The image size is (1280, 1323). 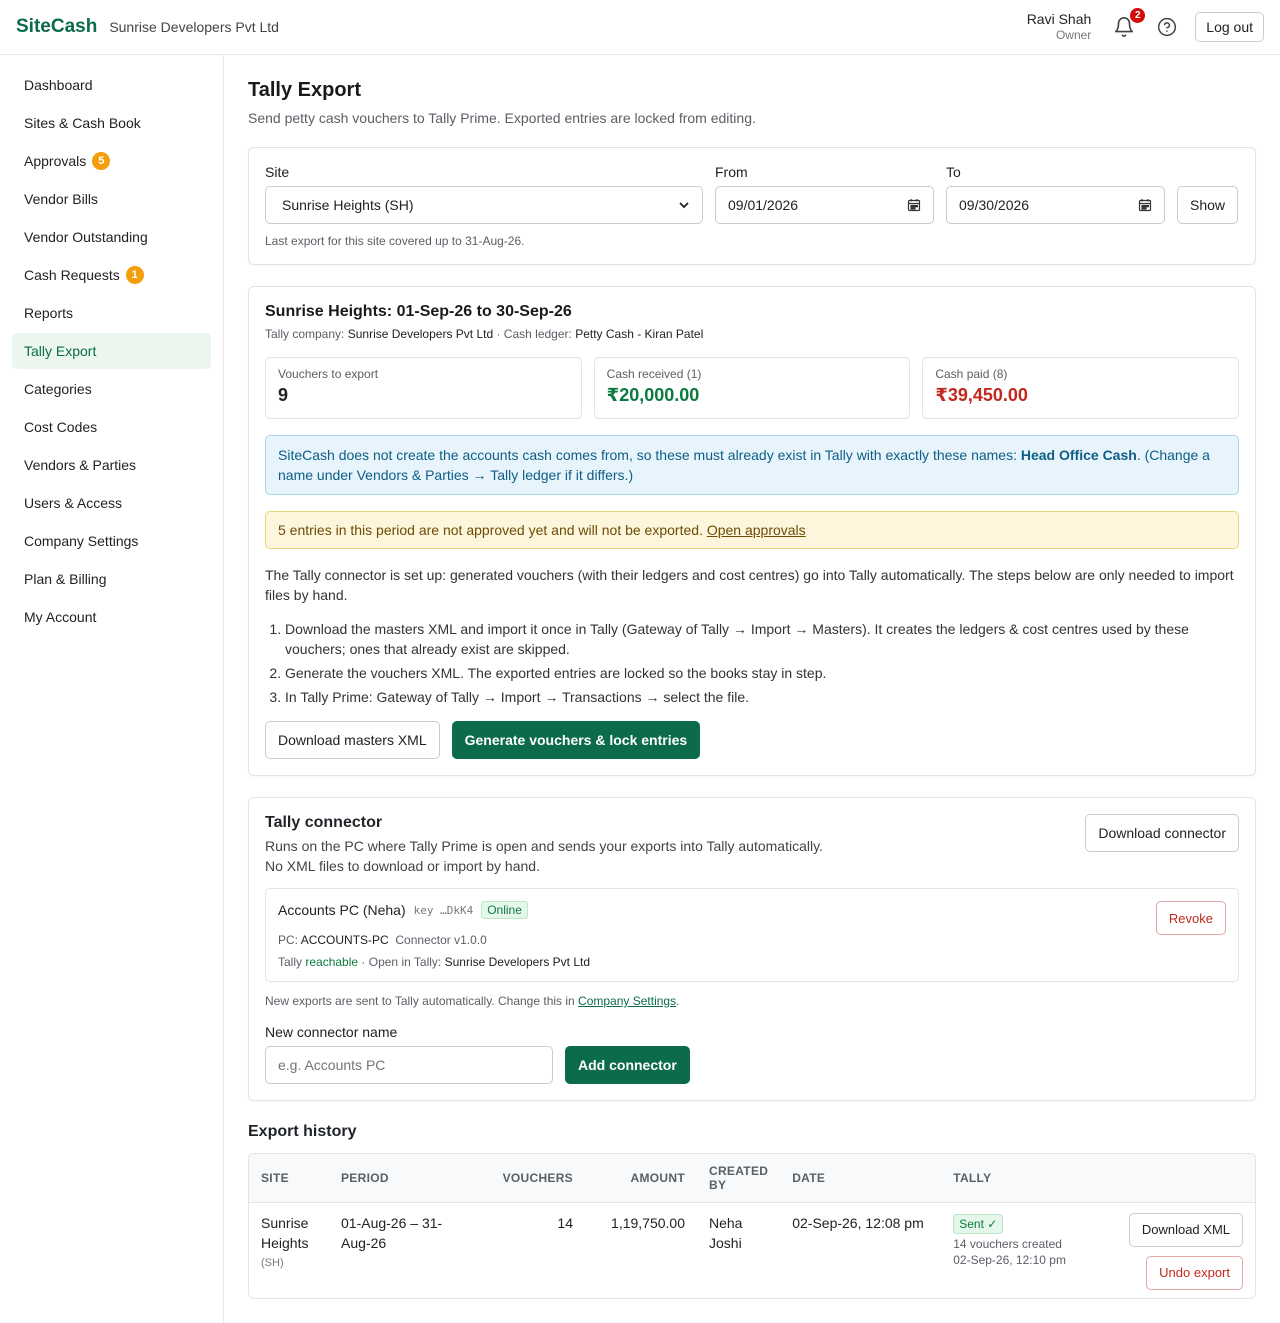 I want to click on generate-vouchers-button: Generate vouchers & lock entries, so click(x=576, y=740).